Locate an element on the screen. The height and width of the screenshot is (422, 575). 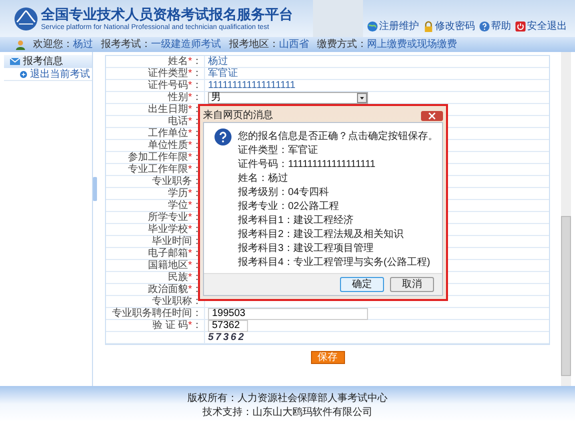
sidebar-item: 退出当前考试 is located at coordinates (48, 74).